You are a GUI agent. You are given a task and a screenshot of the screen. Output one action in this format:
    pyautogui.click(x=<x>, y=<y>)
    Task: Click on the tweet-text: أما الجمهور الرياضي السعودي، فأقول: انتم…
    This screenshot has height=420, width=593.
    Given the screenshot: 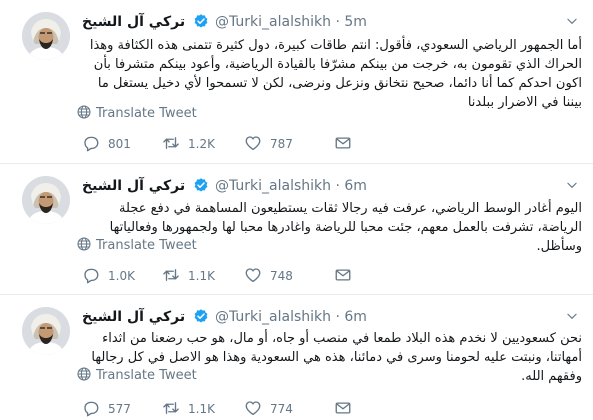 What is the action you would take?
    pyautogui.click(x=335, y=74)
    